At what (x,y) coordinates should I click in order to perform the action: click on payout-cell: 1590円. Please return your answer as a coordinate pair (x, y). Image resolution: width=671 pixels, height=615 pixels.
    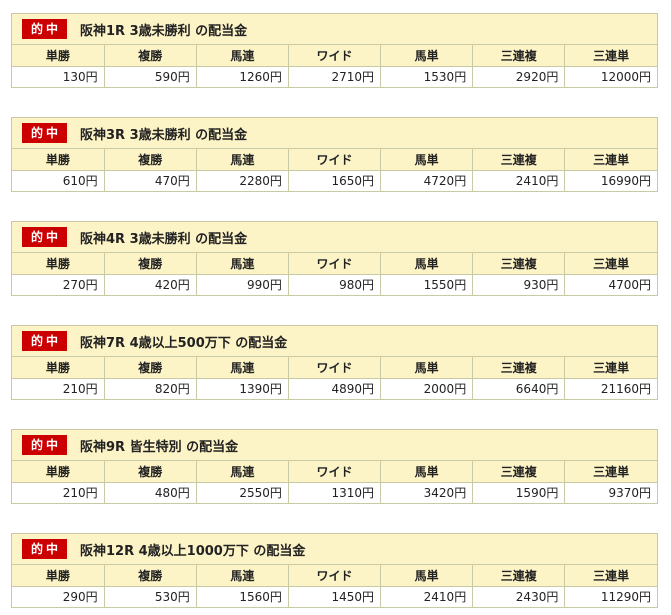
    Looking at the image, I should click on (519, 492).